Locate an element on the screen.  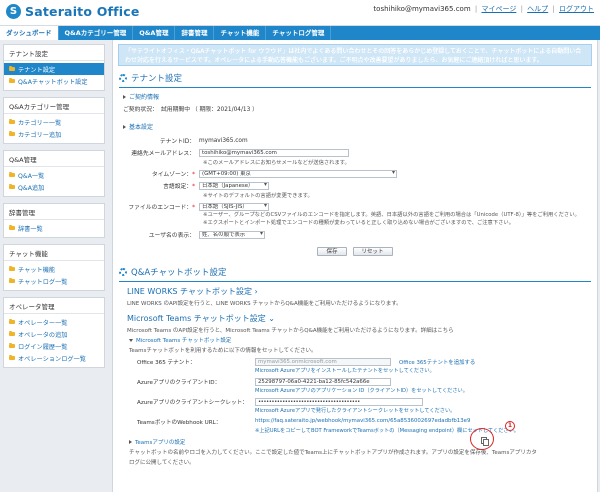
tenant-id-label: テナントID： is located at coordinates (177, 142).